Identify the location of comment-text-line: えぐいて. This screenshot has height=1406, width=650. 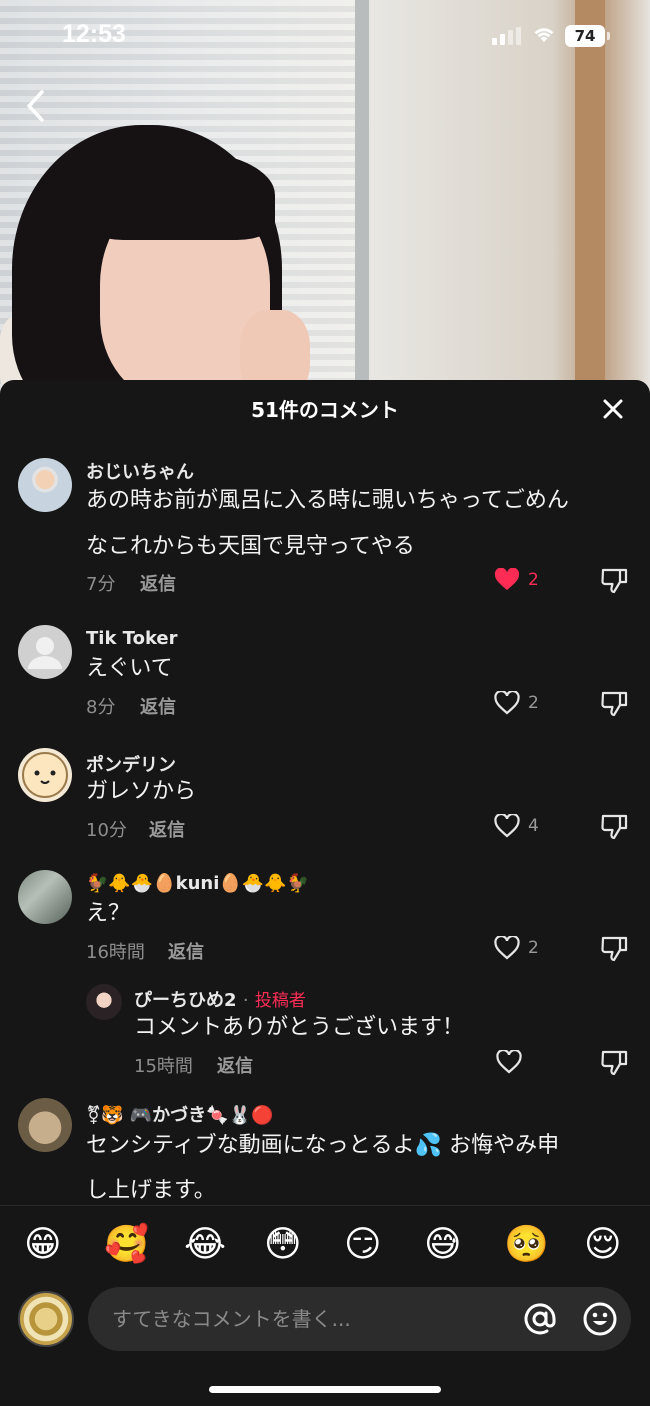
(129, 668).